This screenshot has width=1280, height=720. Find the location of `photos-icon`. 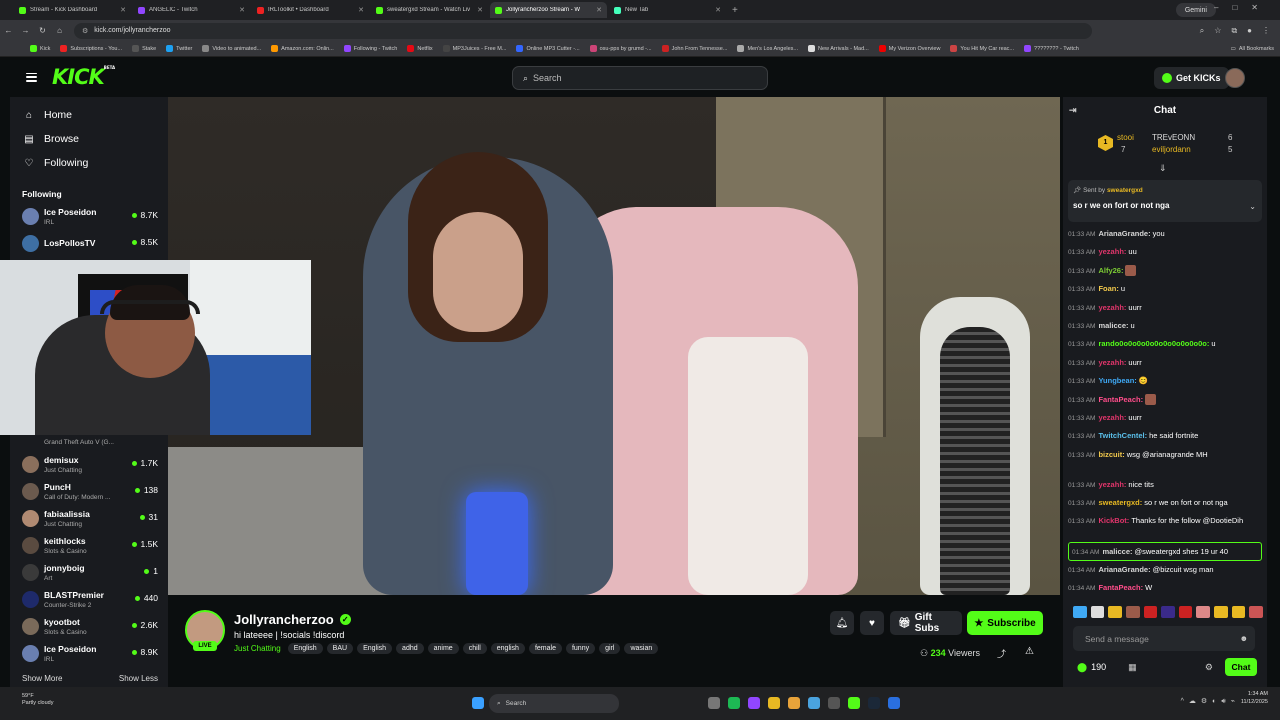

photos-icon is located at coordinates (814, 703).